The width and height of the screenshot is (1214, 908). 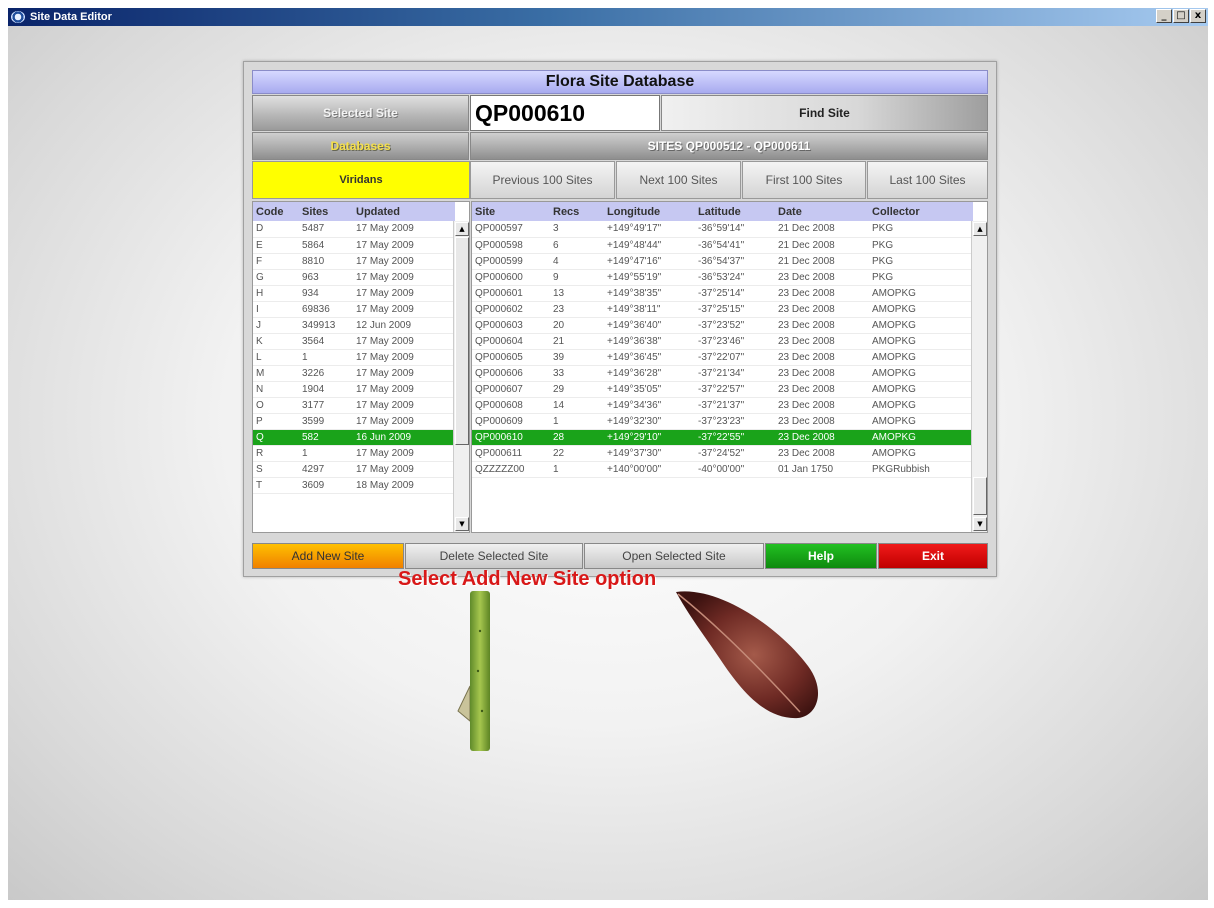 What do you see at coordinates (649, 341) in the screenshot?
I see `longitude-cell: +149°36'38"` at bounding box center [649, 341].